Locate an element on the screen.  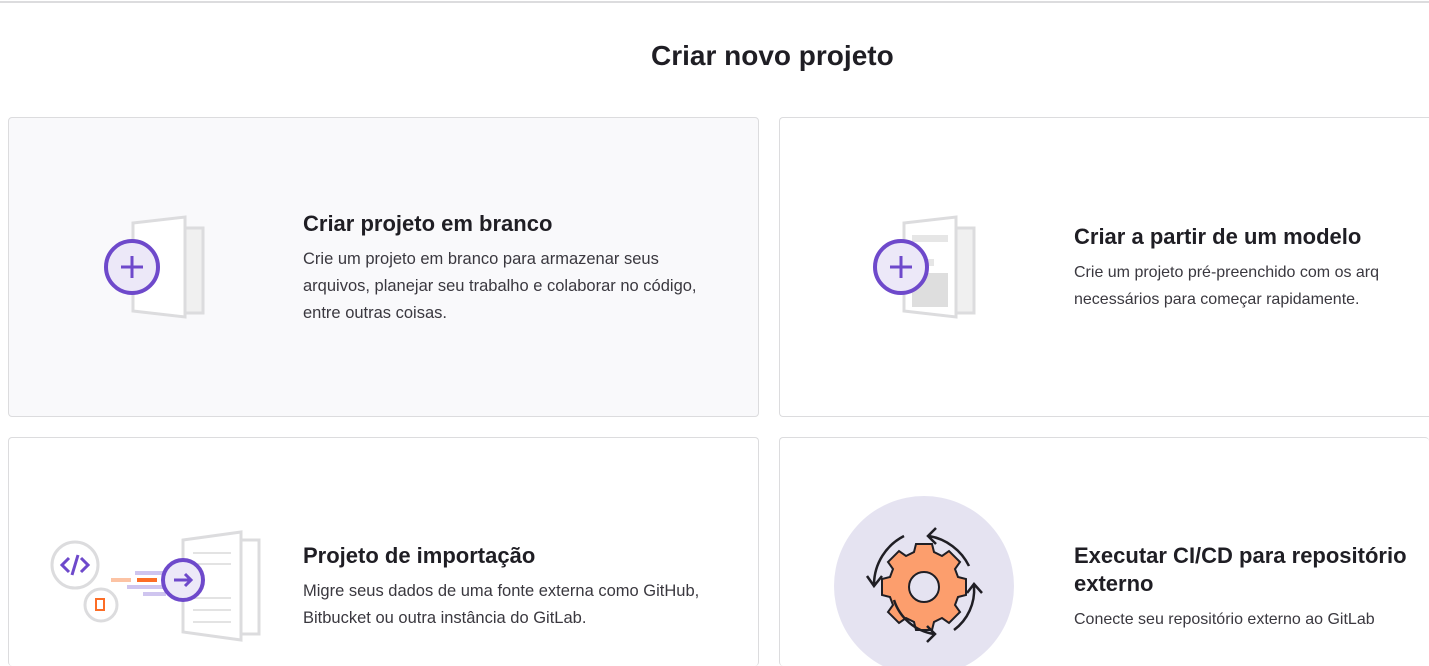
import-project-icon is located at coordinates (155, 586).